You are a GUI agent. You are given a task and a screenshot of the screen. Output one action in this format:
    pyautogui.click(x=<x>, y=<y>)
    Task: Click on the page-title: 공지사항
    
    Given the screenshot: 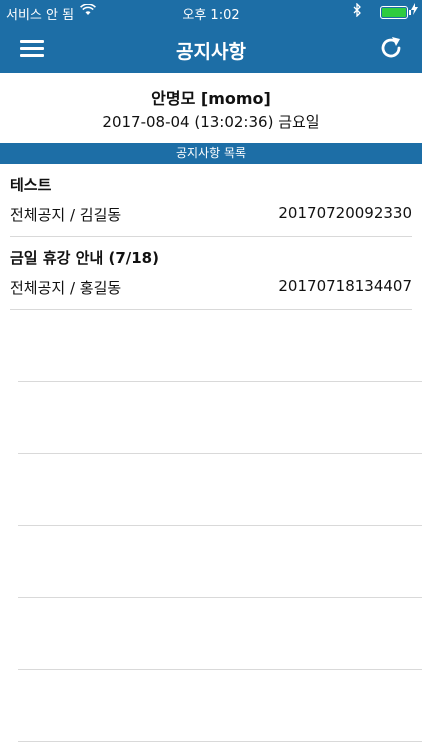 What is the action you would take?
    pyautogui.click(x=211, y=52)
    